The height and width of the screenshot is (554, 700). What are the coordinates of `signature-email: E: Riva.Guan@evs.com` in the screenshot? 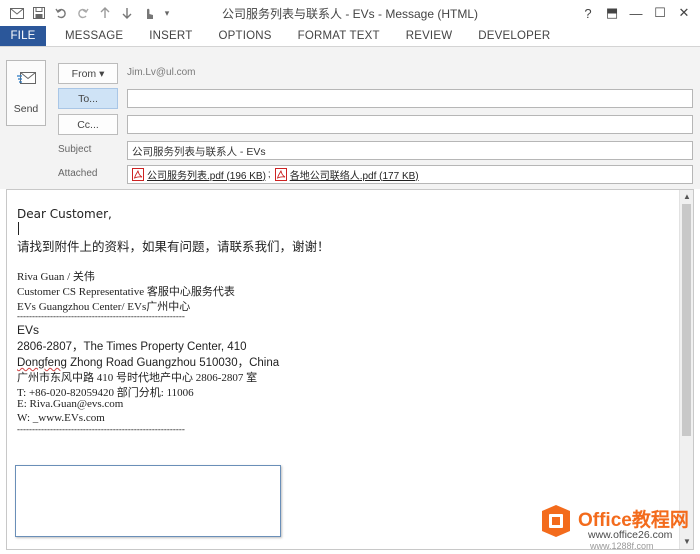 It's located at (70, 404).